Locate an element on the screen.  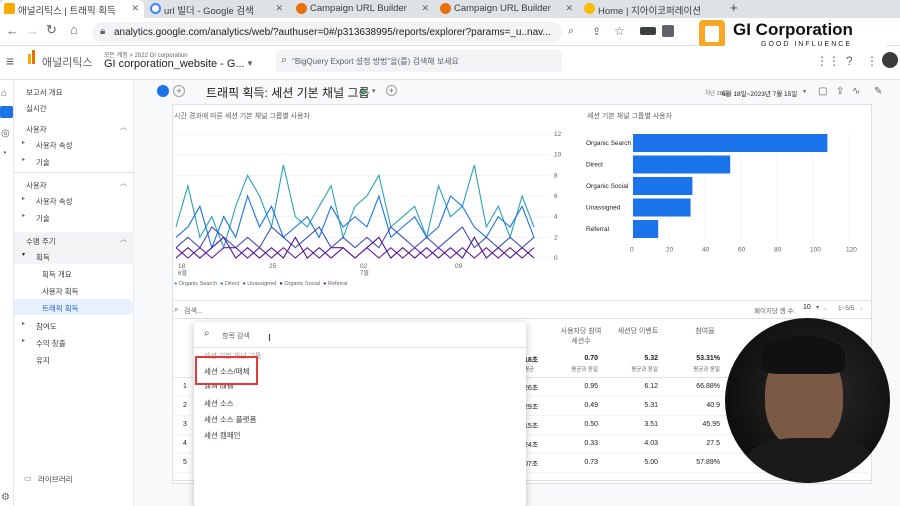
apps-grid-icon: ⋮⋮ is located at coordinates (828, 61).